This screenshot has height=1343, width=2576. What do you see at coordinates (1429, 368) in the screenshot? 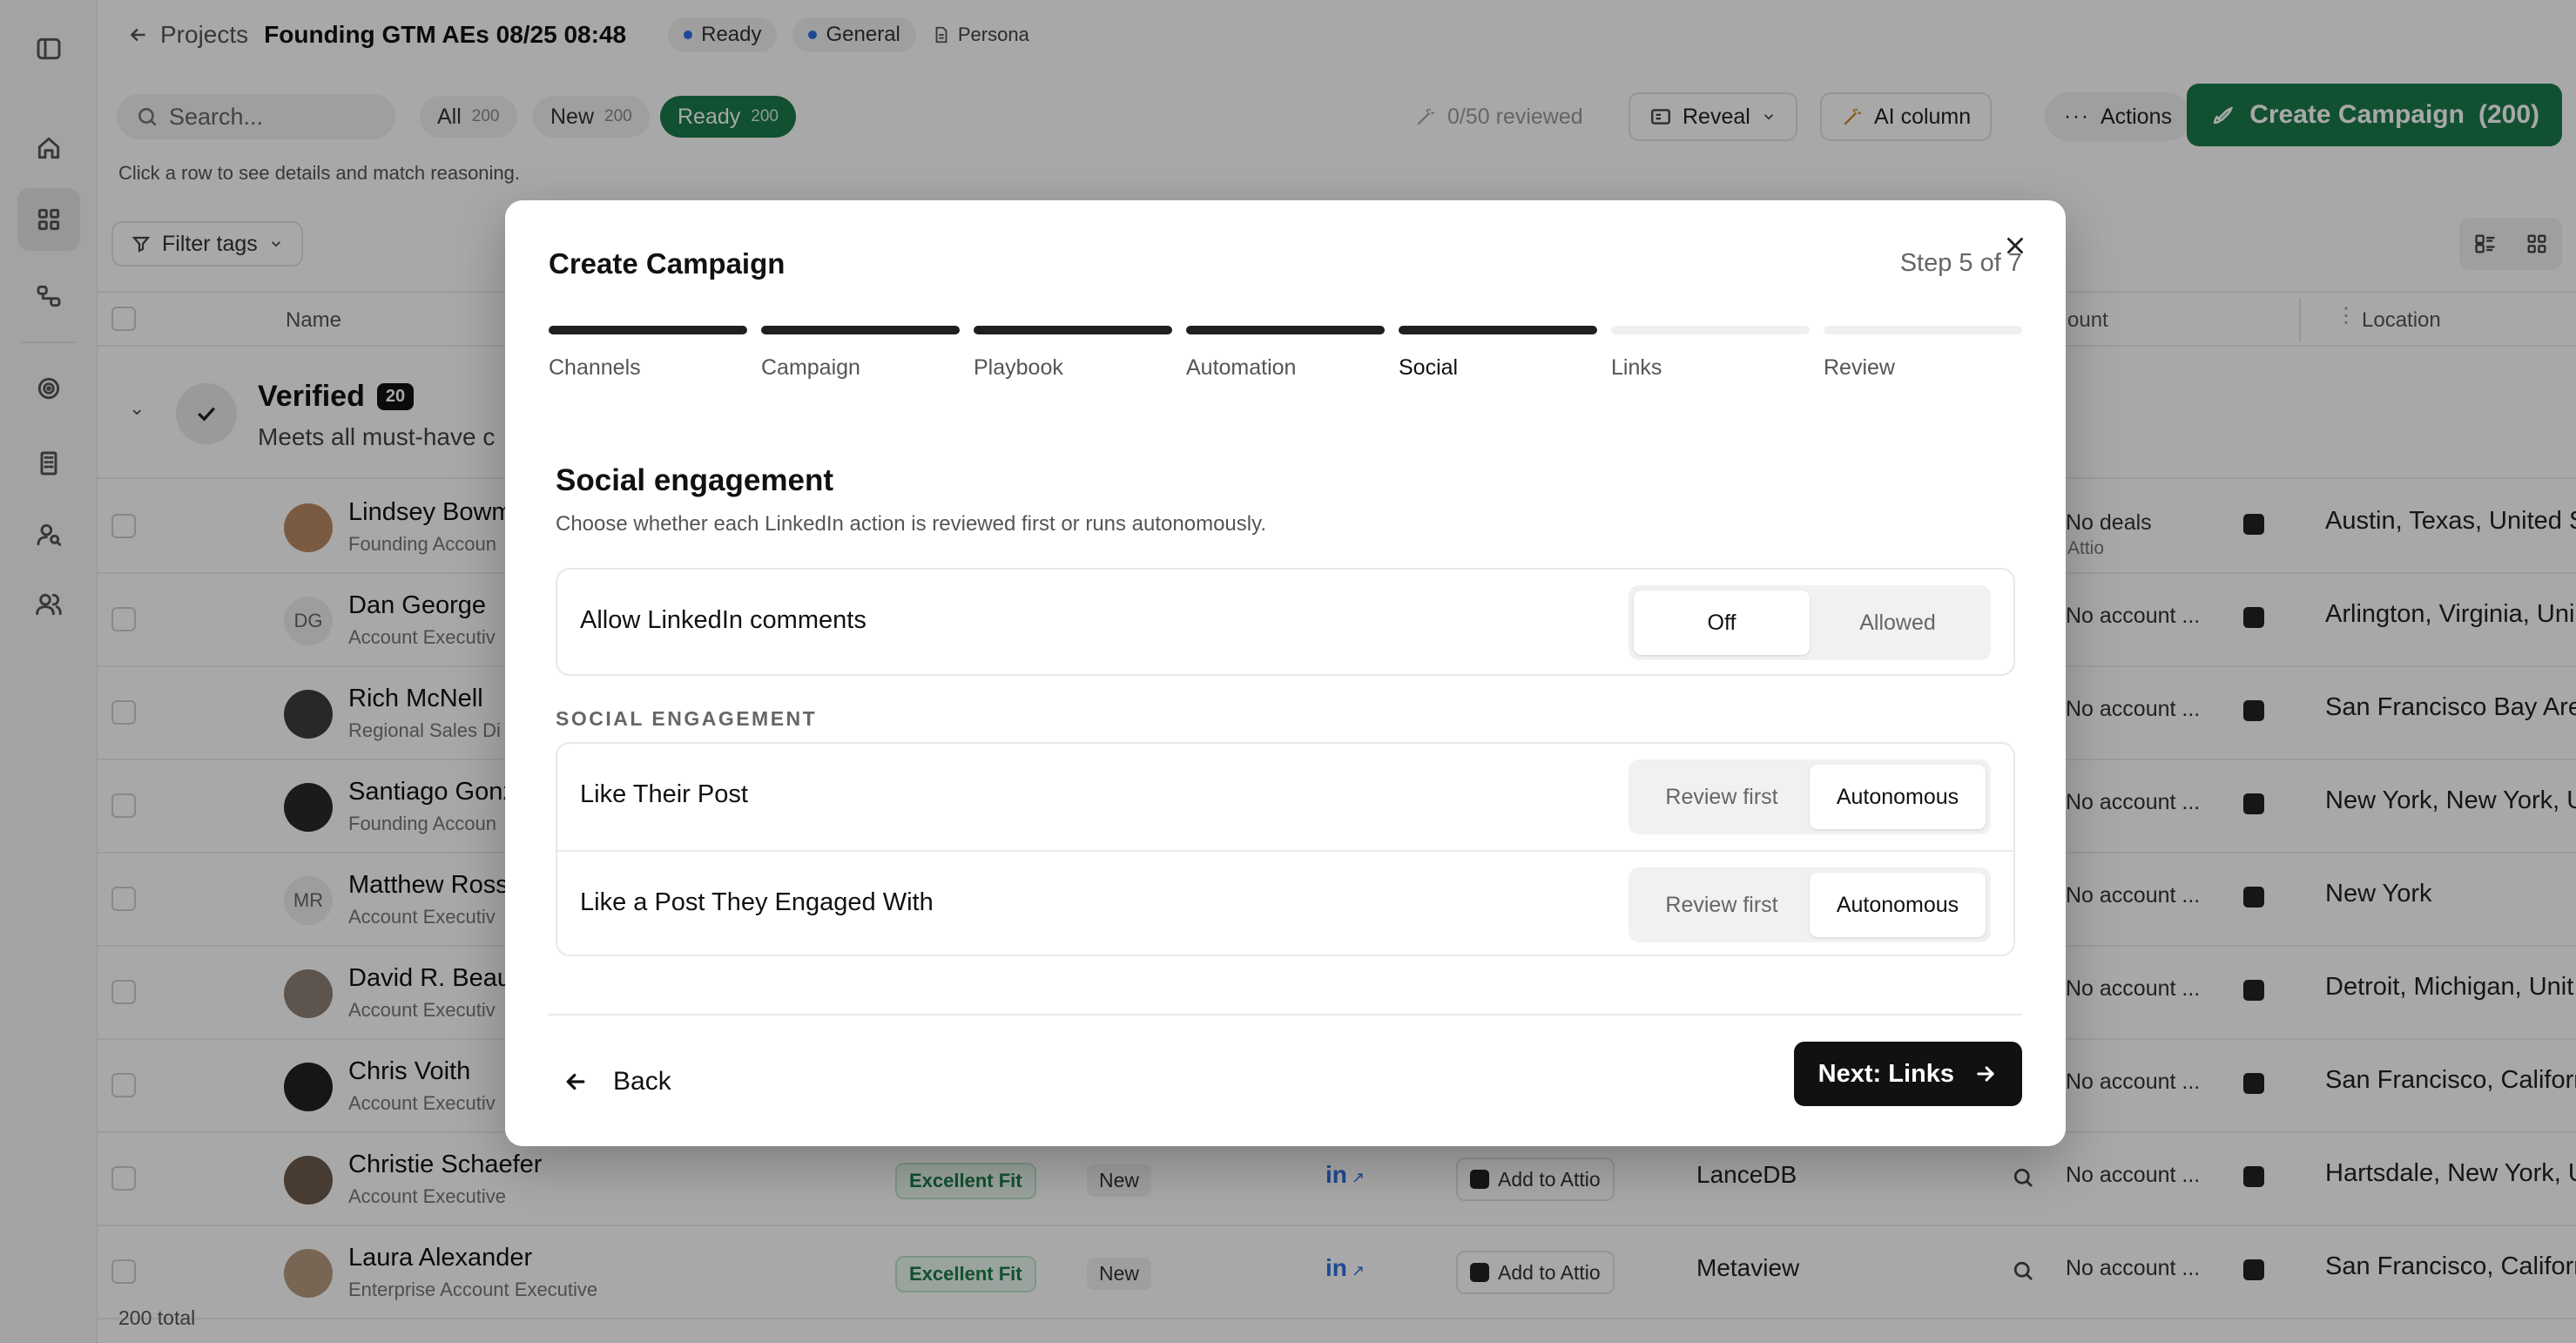
I see `step-label: Social` at bounding box center [1429, 368].